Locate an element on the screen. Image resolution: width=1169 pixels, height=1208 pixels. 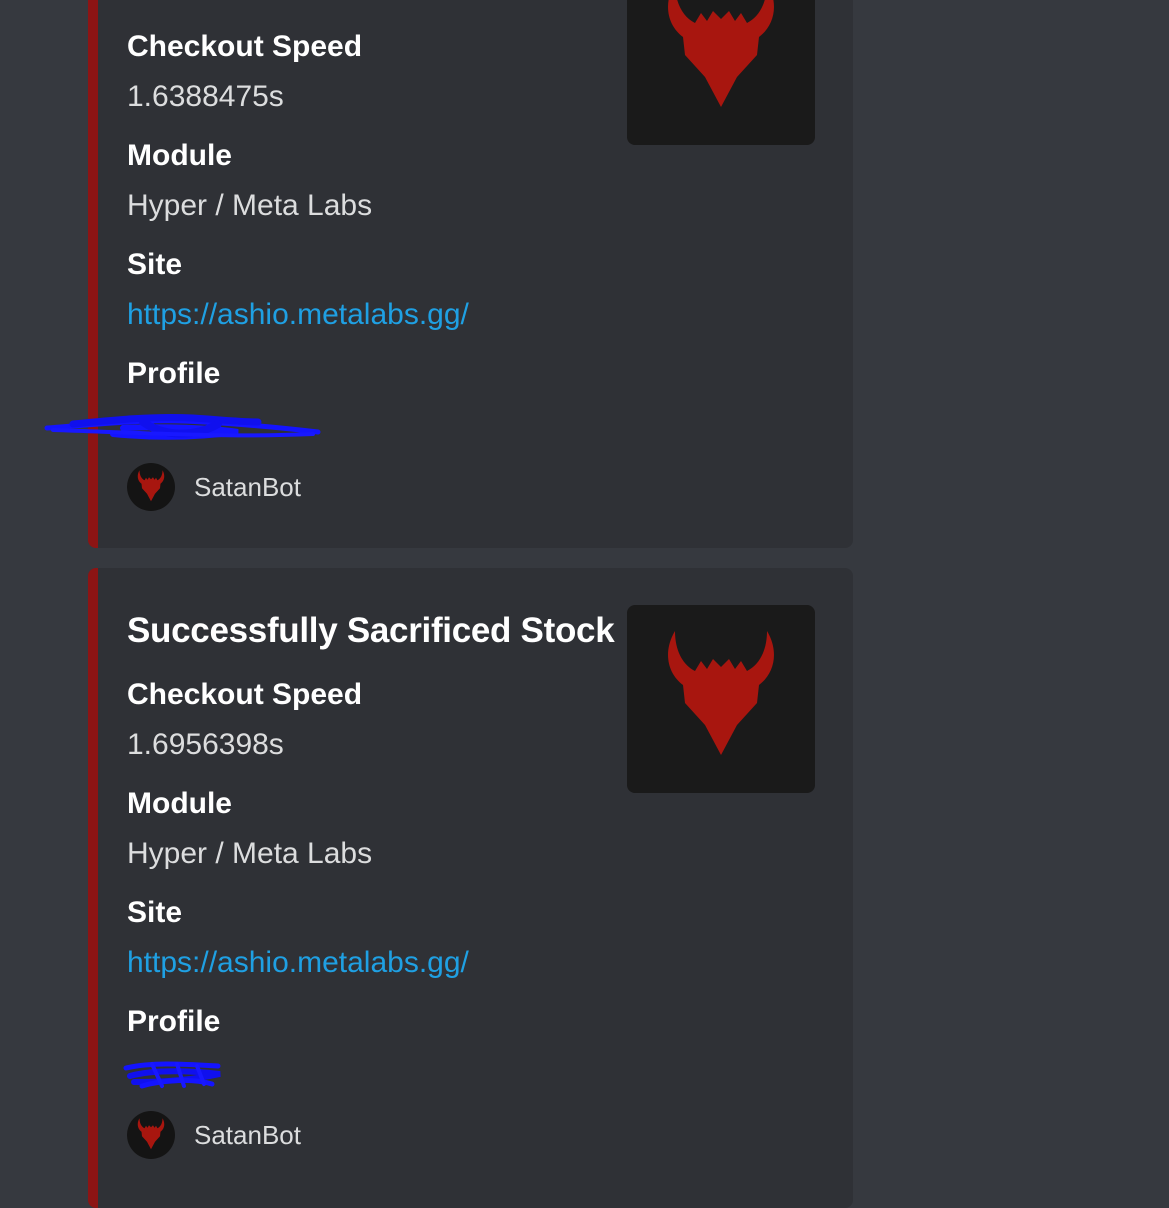
field-value-checkout-speed: 1.6388475s is located at coordinates (205, 96).